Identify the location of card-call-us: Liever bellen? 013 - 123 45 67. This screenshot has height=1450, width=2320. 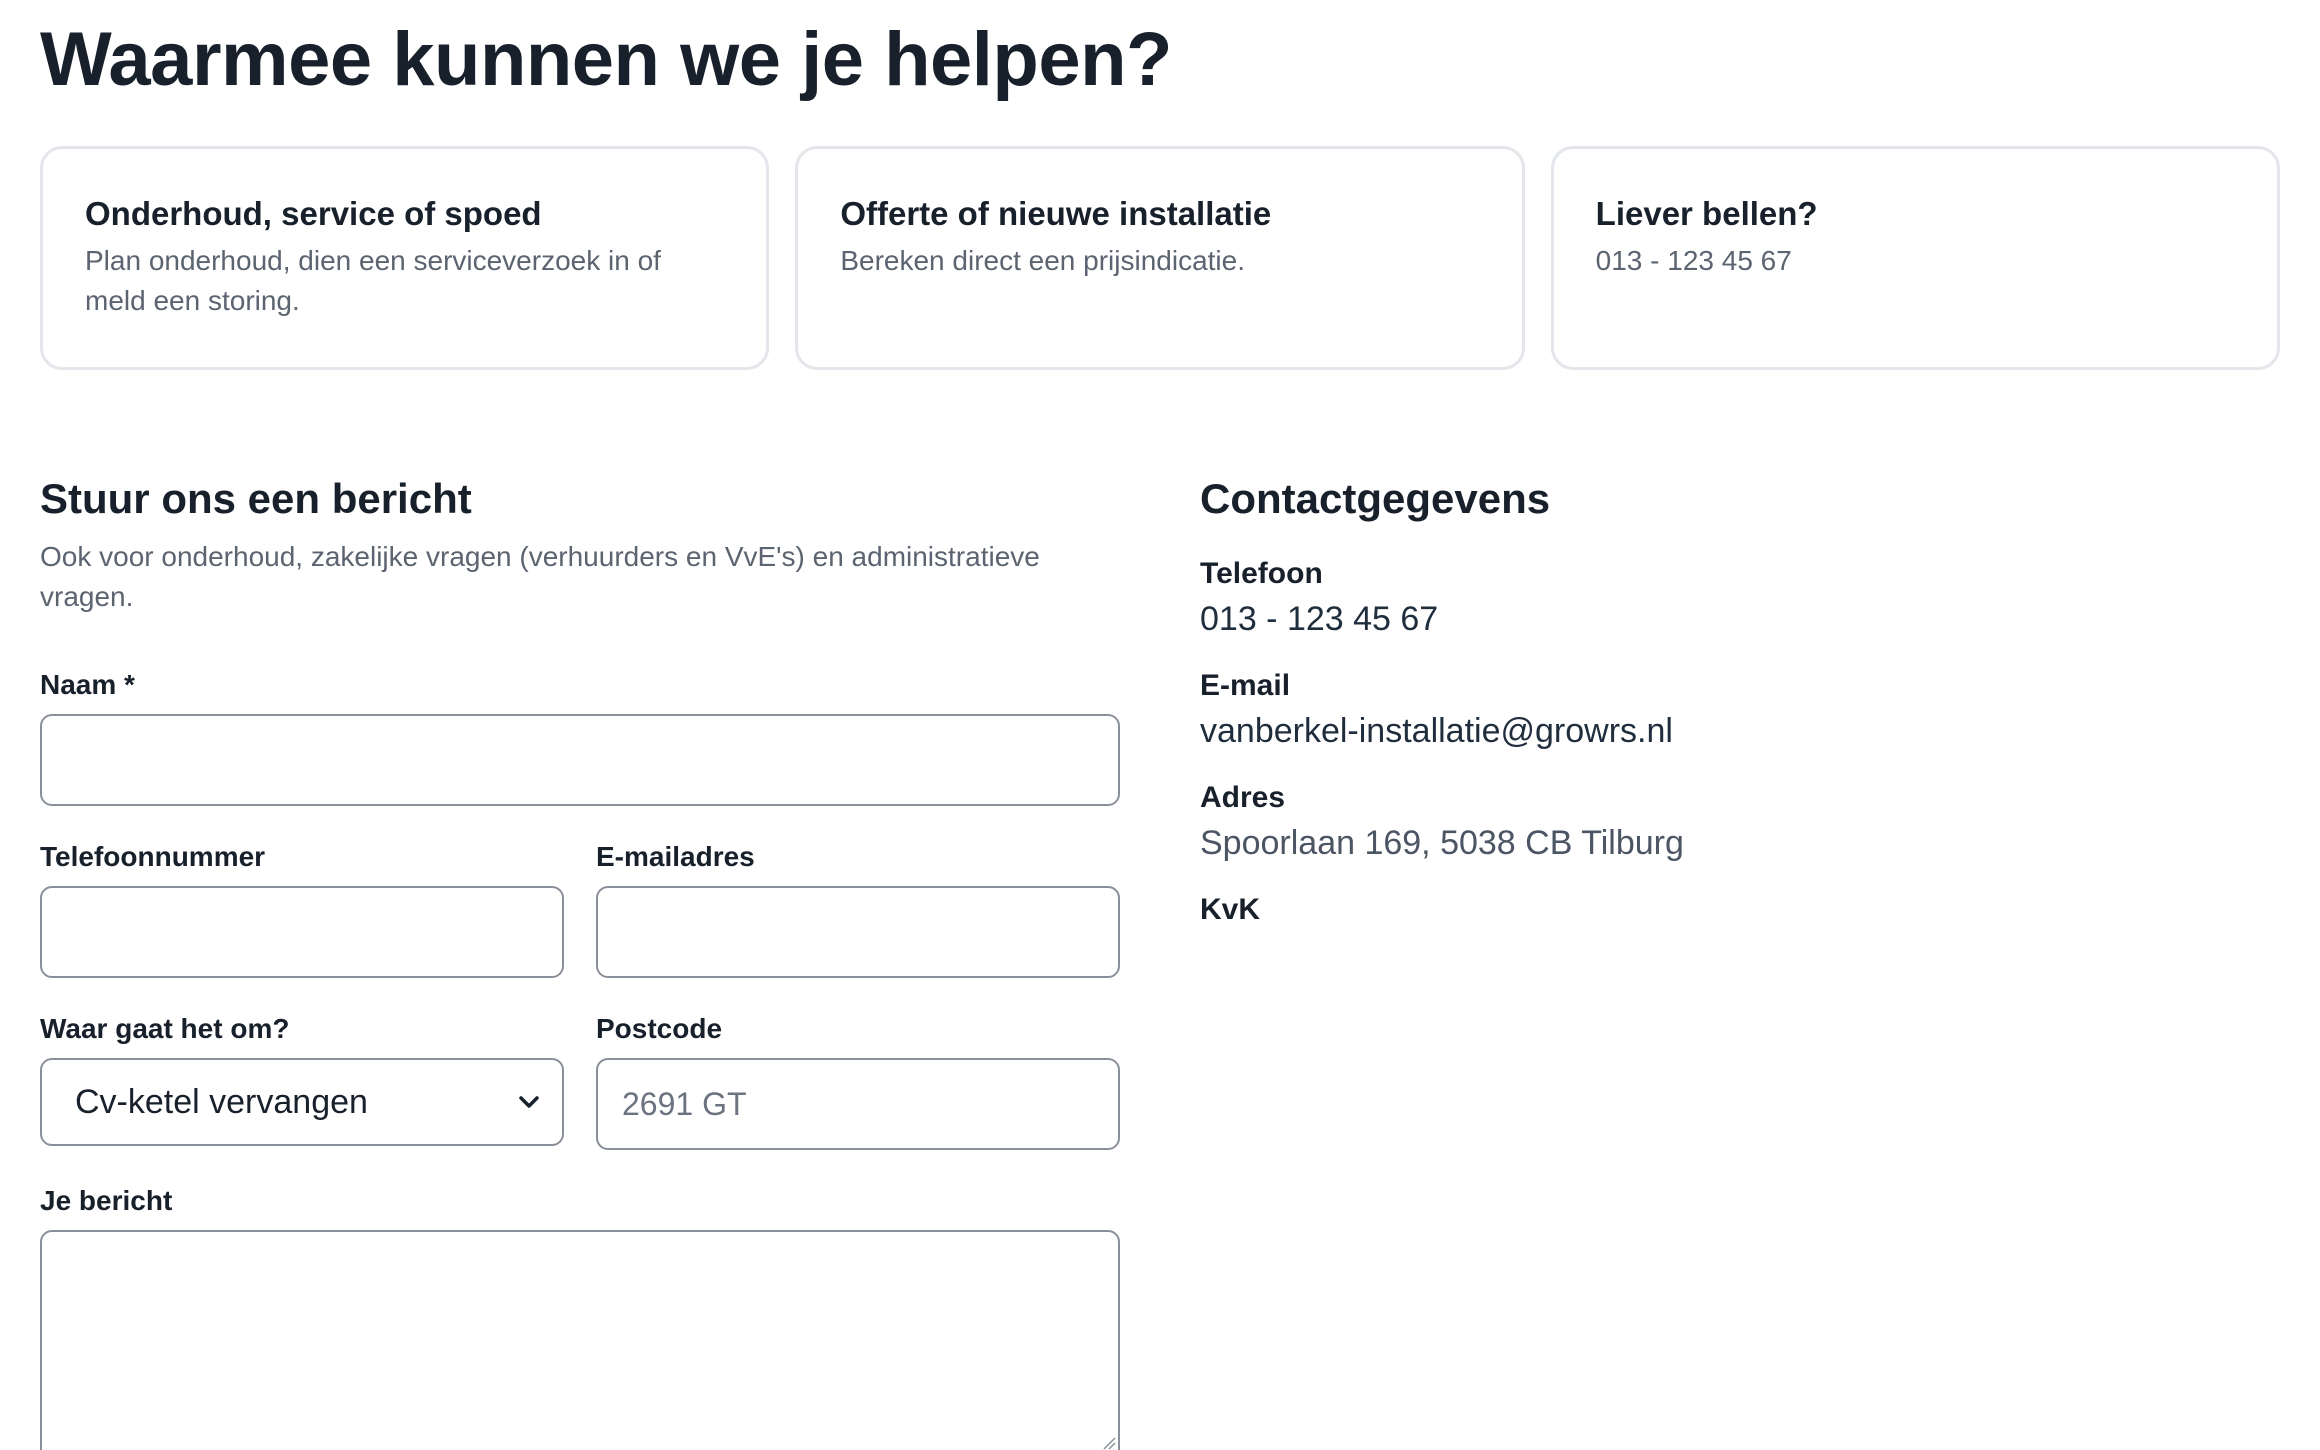
(1915, 258).